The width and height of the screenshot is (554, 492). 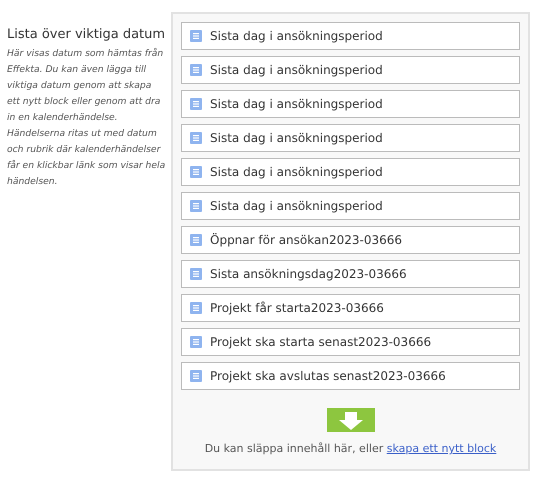 I want to click on section-title: Lista över viktiga datum, so click(x=86, y=34).